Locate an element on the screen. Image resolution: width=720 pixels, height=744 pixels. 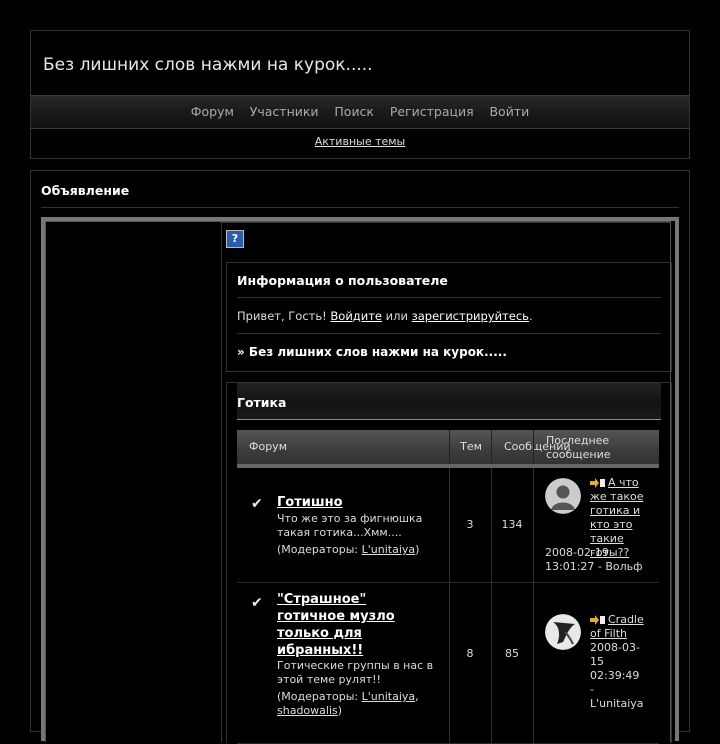
active-topics-link: Активные темы is located at coordinates (360, 141).